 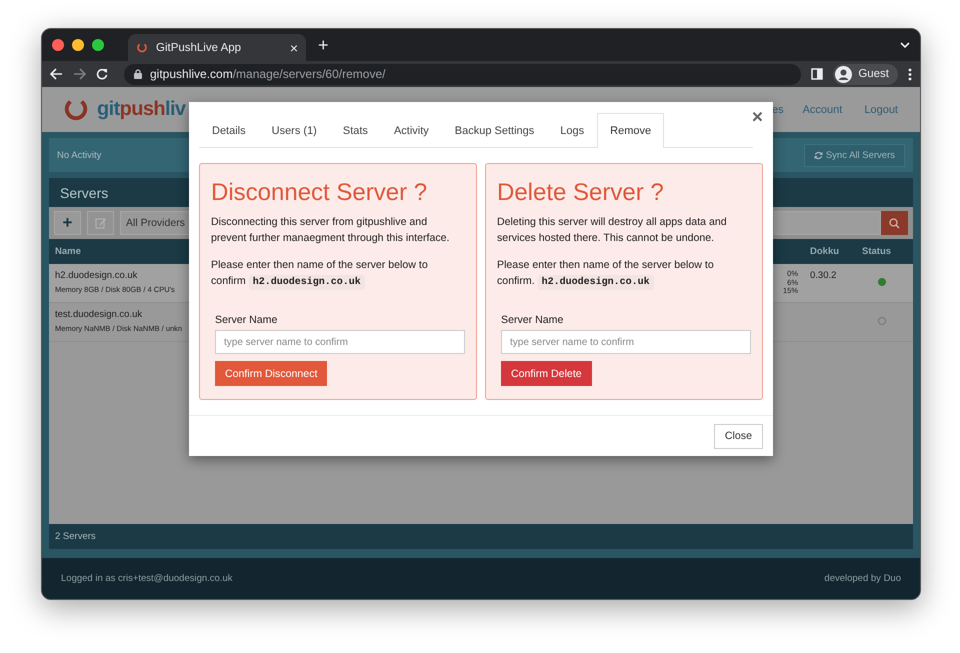 What do you see at coordinates (905, 45) in the screenshot?
I see `chevron-down-icon` at bounding box center [905, 45].